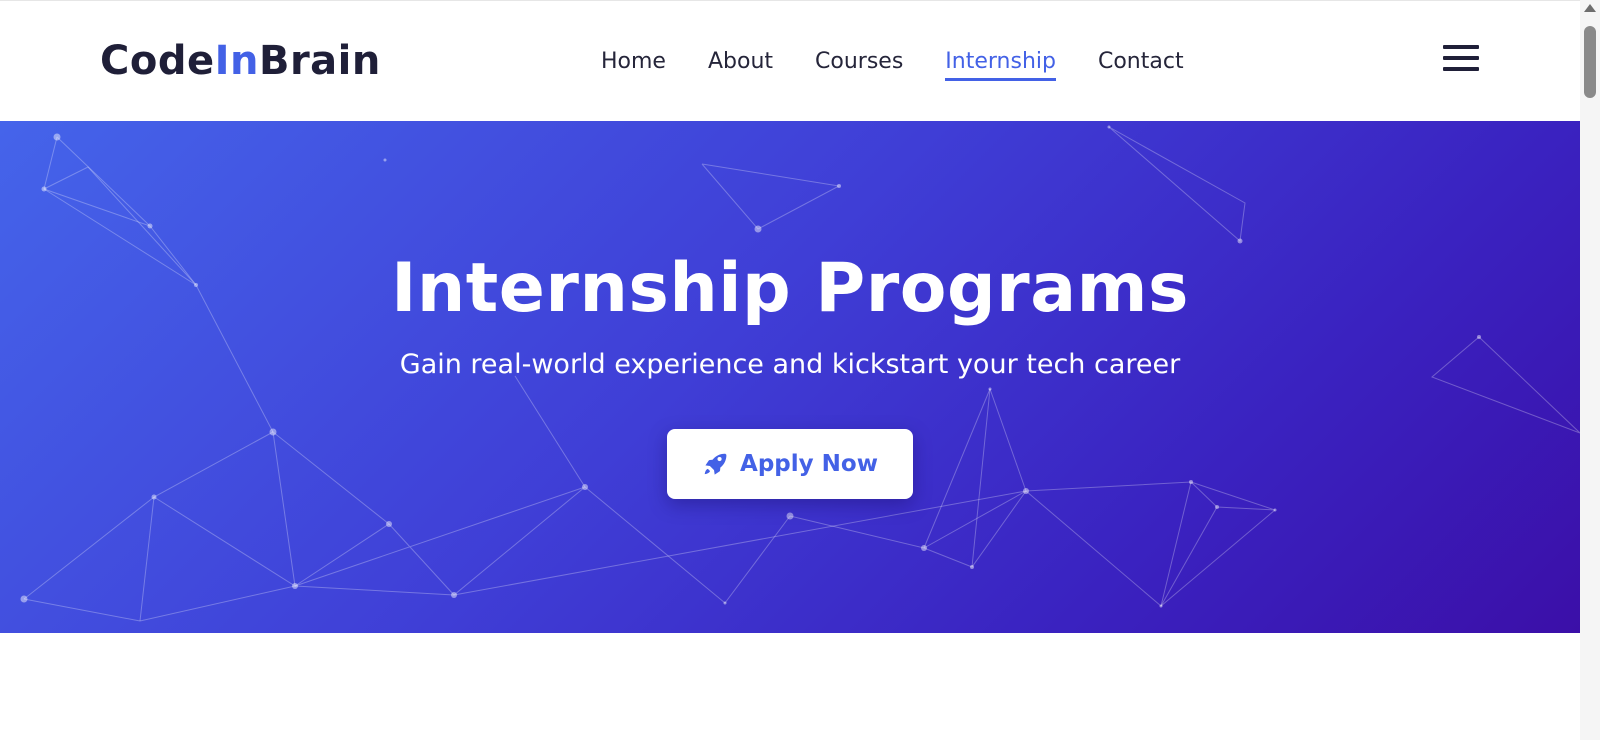 Image resolution: width=1600 pixels, height=740 pixels. Describe the element at coordinates (1590, 62) in the screenshot. I see `scroll-thumb` at that location.